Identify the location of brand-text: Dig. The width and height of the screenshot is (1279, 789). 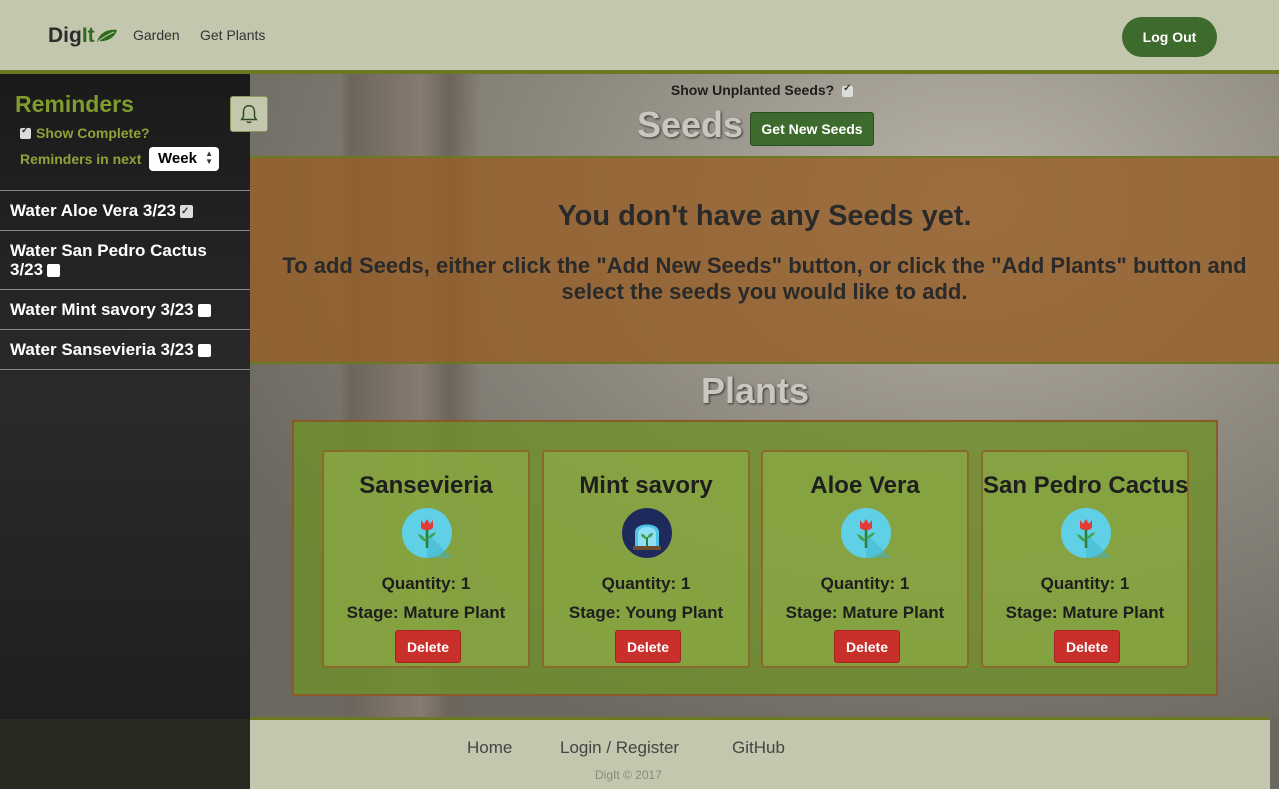
(65, 35).